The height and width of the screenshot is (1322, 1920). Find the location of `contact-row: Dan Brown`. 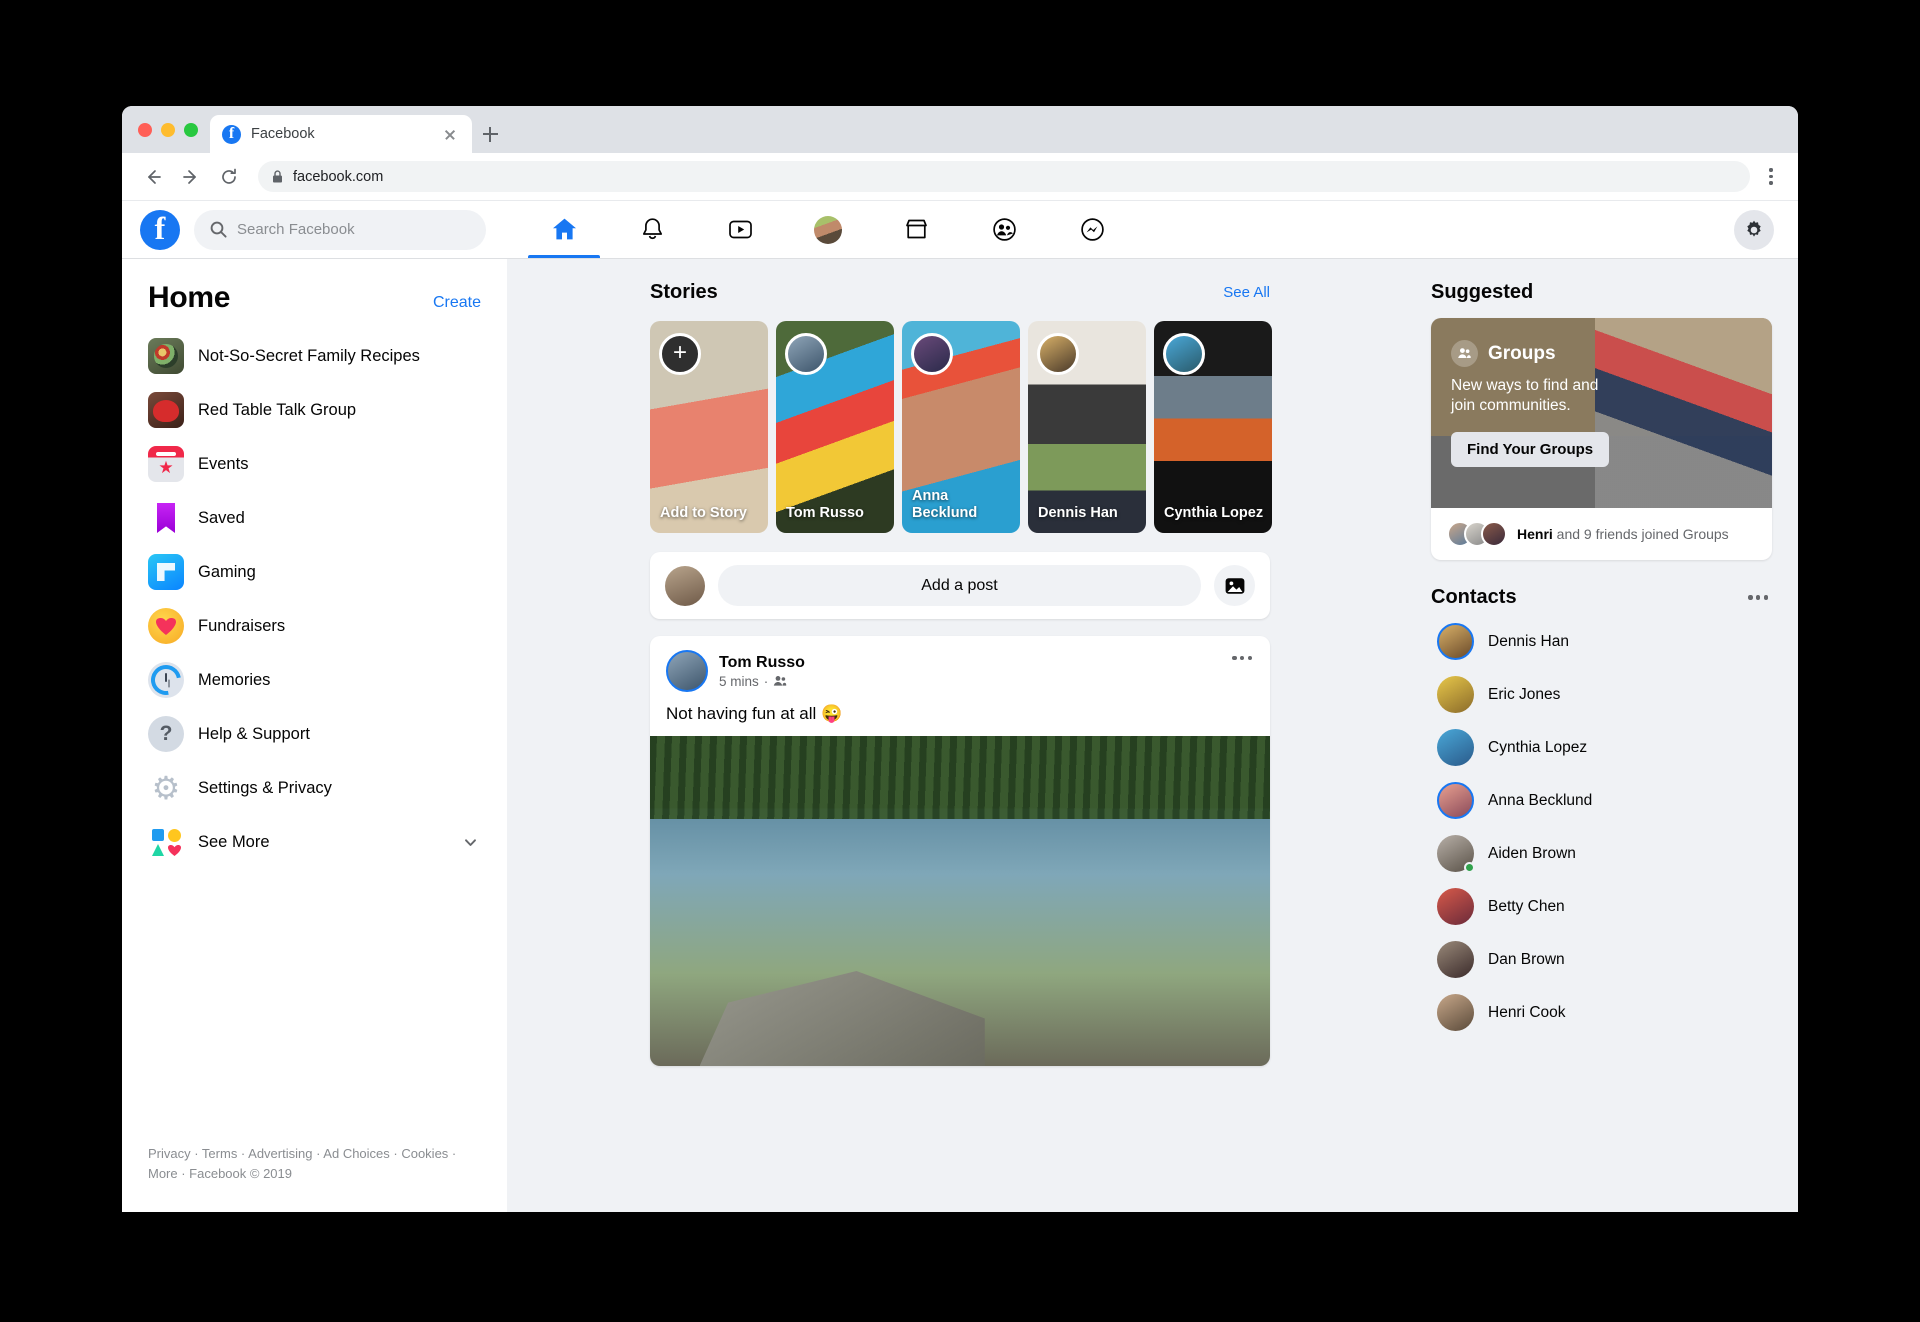

contact-row: Dan Brown is located at coordinates (1601, 959).